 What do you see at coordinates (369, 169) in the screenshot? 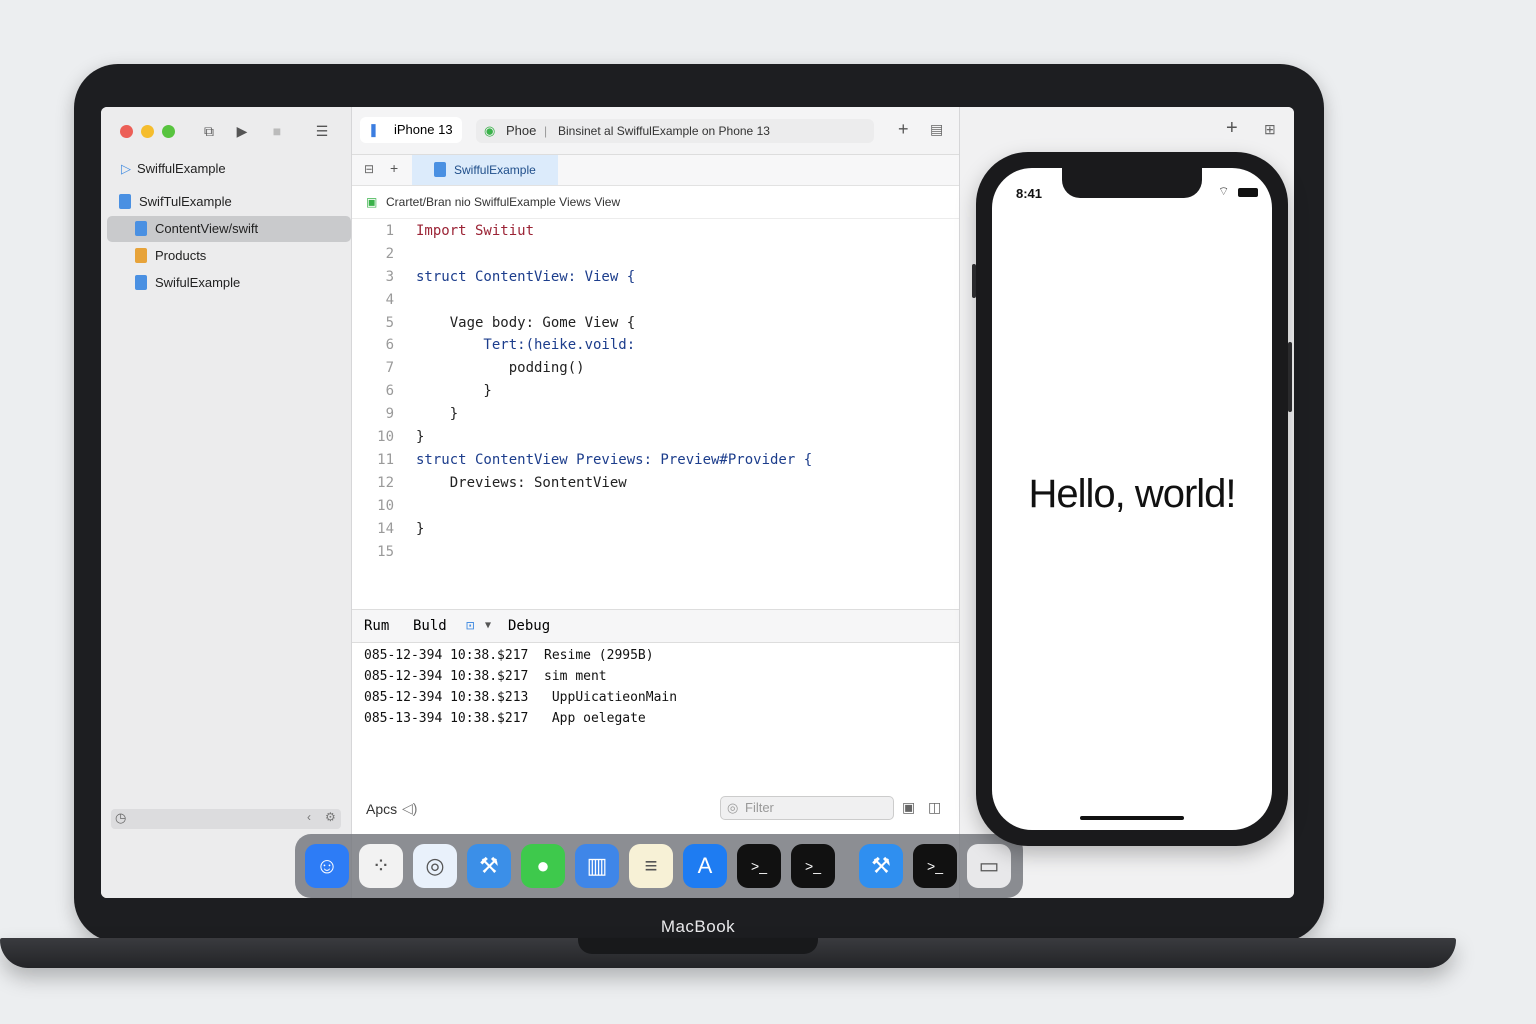
I see `grid-icon: ⊟` at bounding box center [369, 169].